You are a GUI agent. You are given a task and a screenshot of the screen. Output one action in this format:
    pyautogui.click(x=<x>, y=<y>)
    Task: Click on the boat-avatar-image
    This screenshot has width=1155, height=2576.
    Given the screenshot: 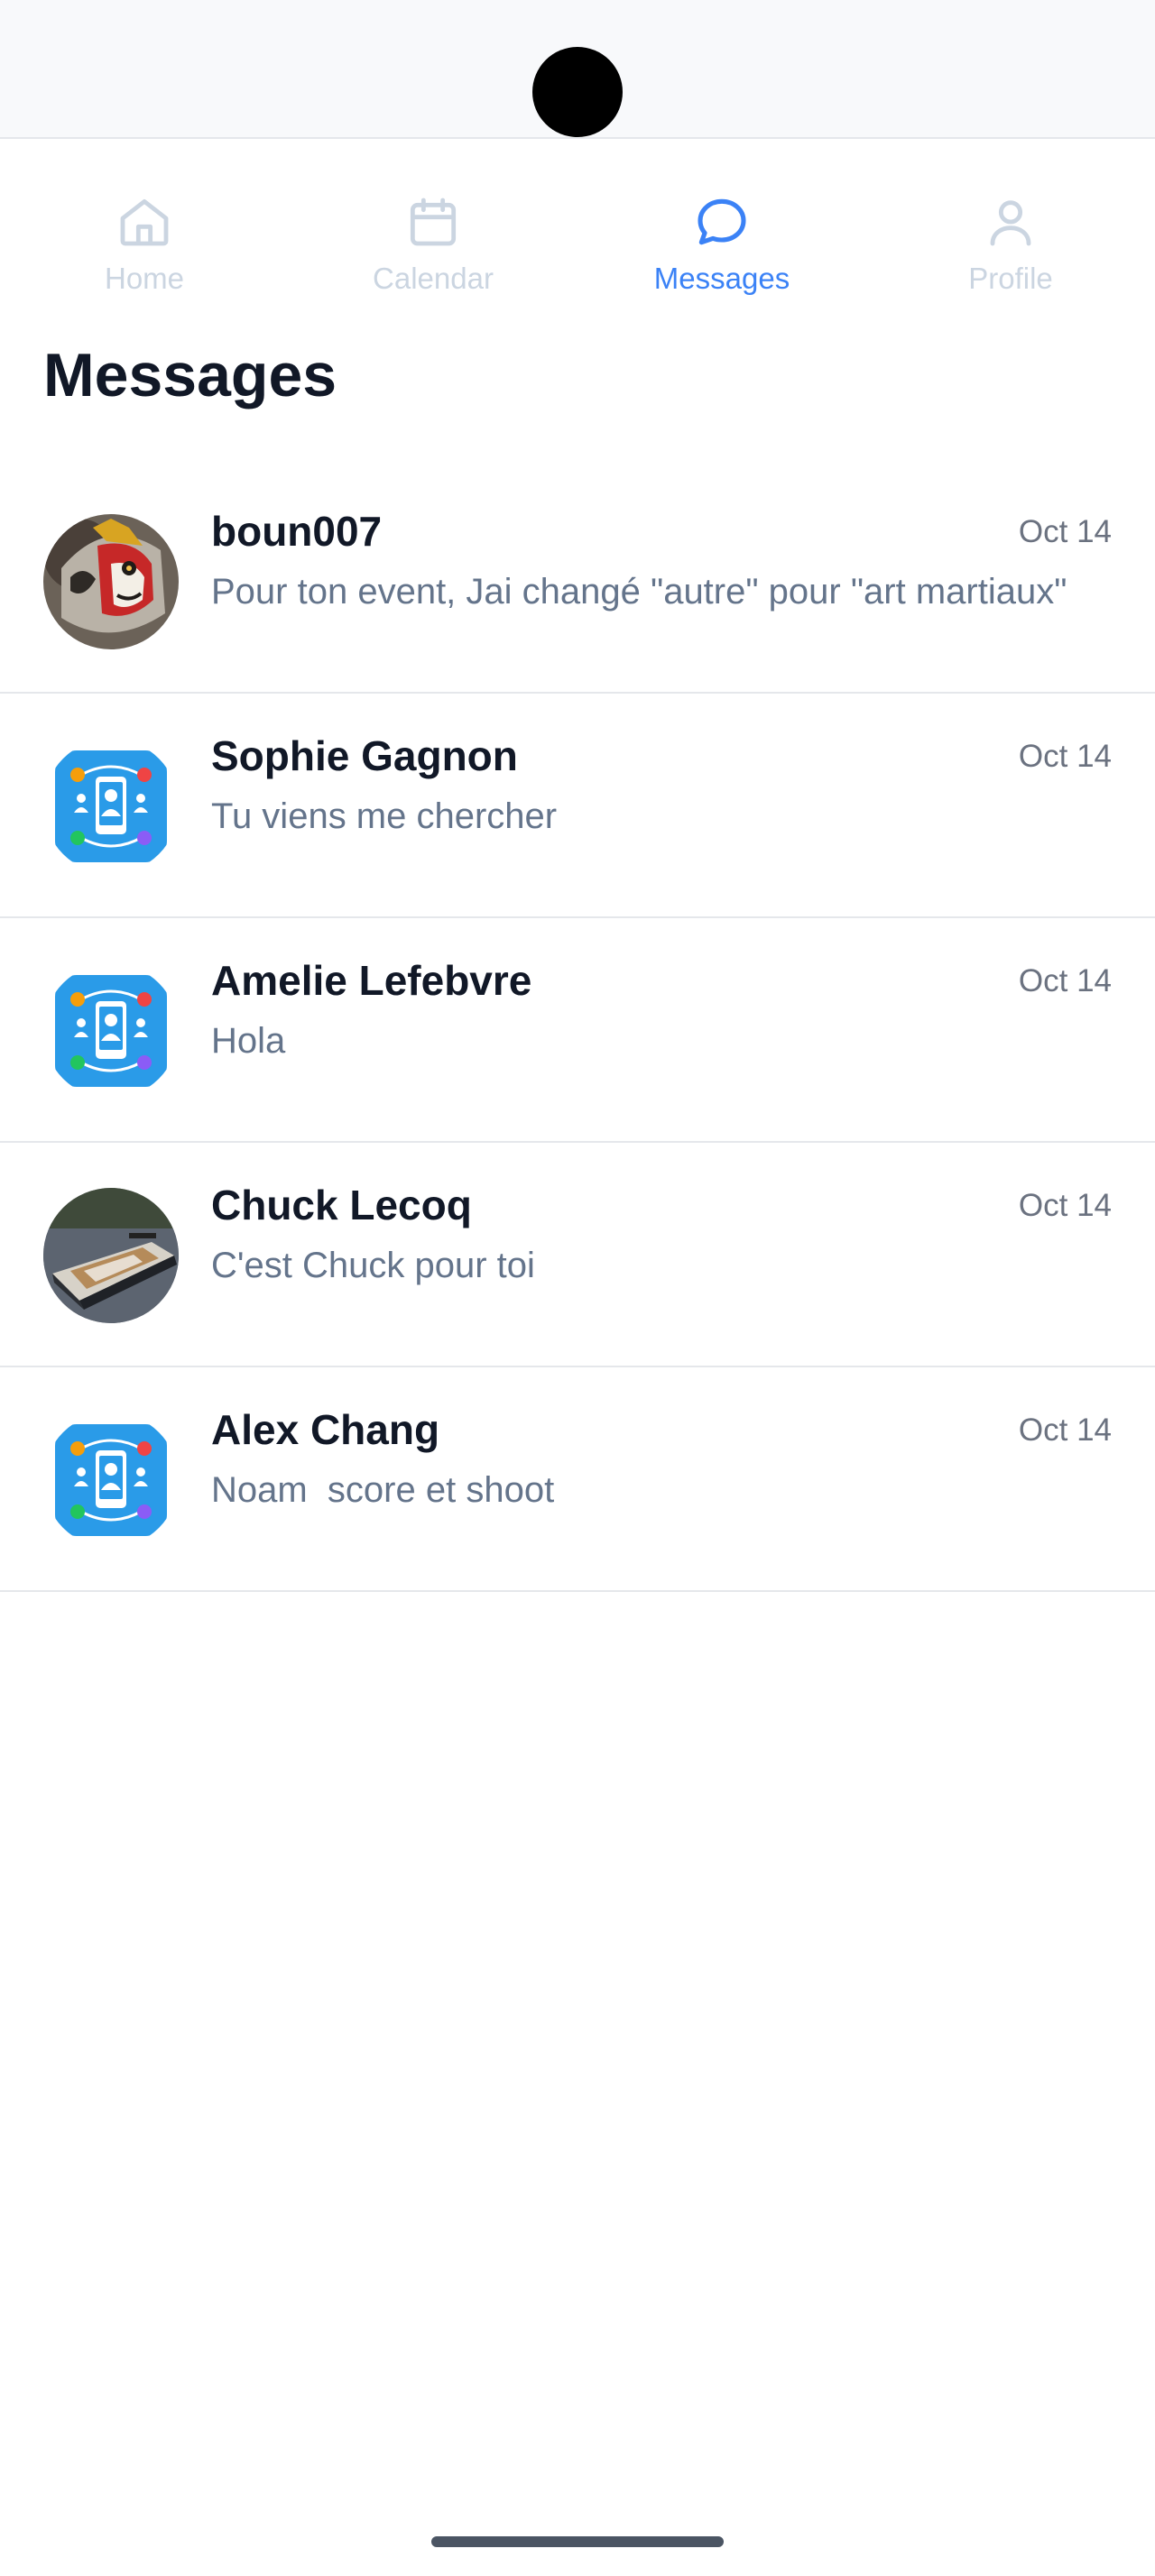 What is the action you would take?
    pyautogui.click(x=111, y=1256)
    